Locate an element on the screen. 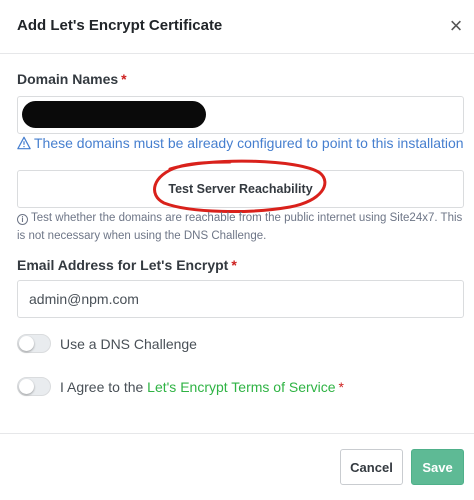 This screenshot has width=474, height=500. modal-title: Add Let's Encrypt Certificate is located at coordinates (120, 25).